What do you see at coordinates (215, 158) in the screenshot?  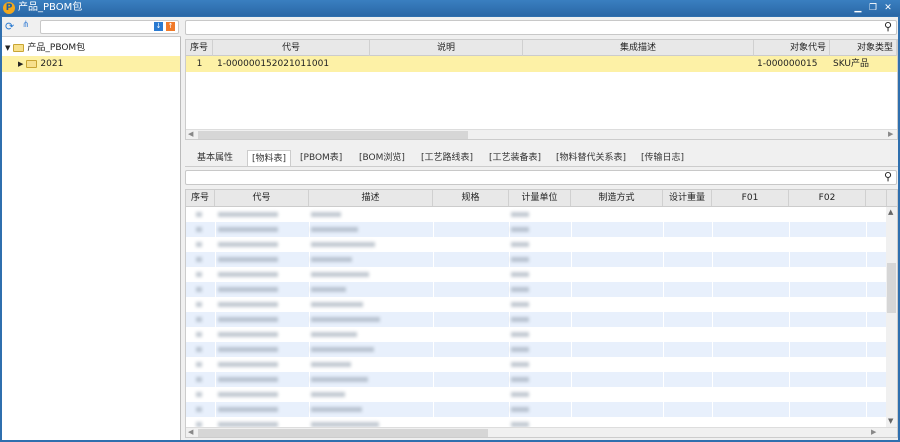 I see `tab-basic-properties: 基本属性` at bounding box center [215, 158].